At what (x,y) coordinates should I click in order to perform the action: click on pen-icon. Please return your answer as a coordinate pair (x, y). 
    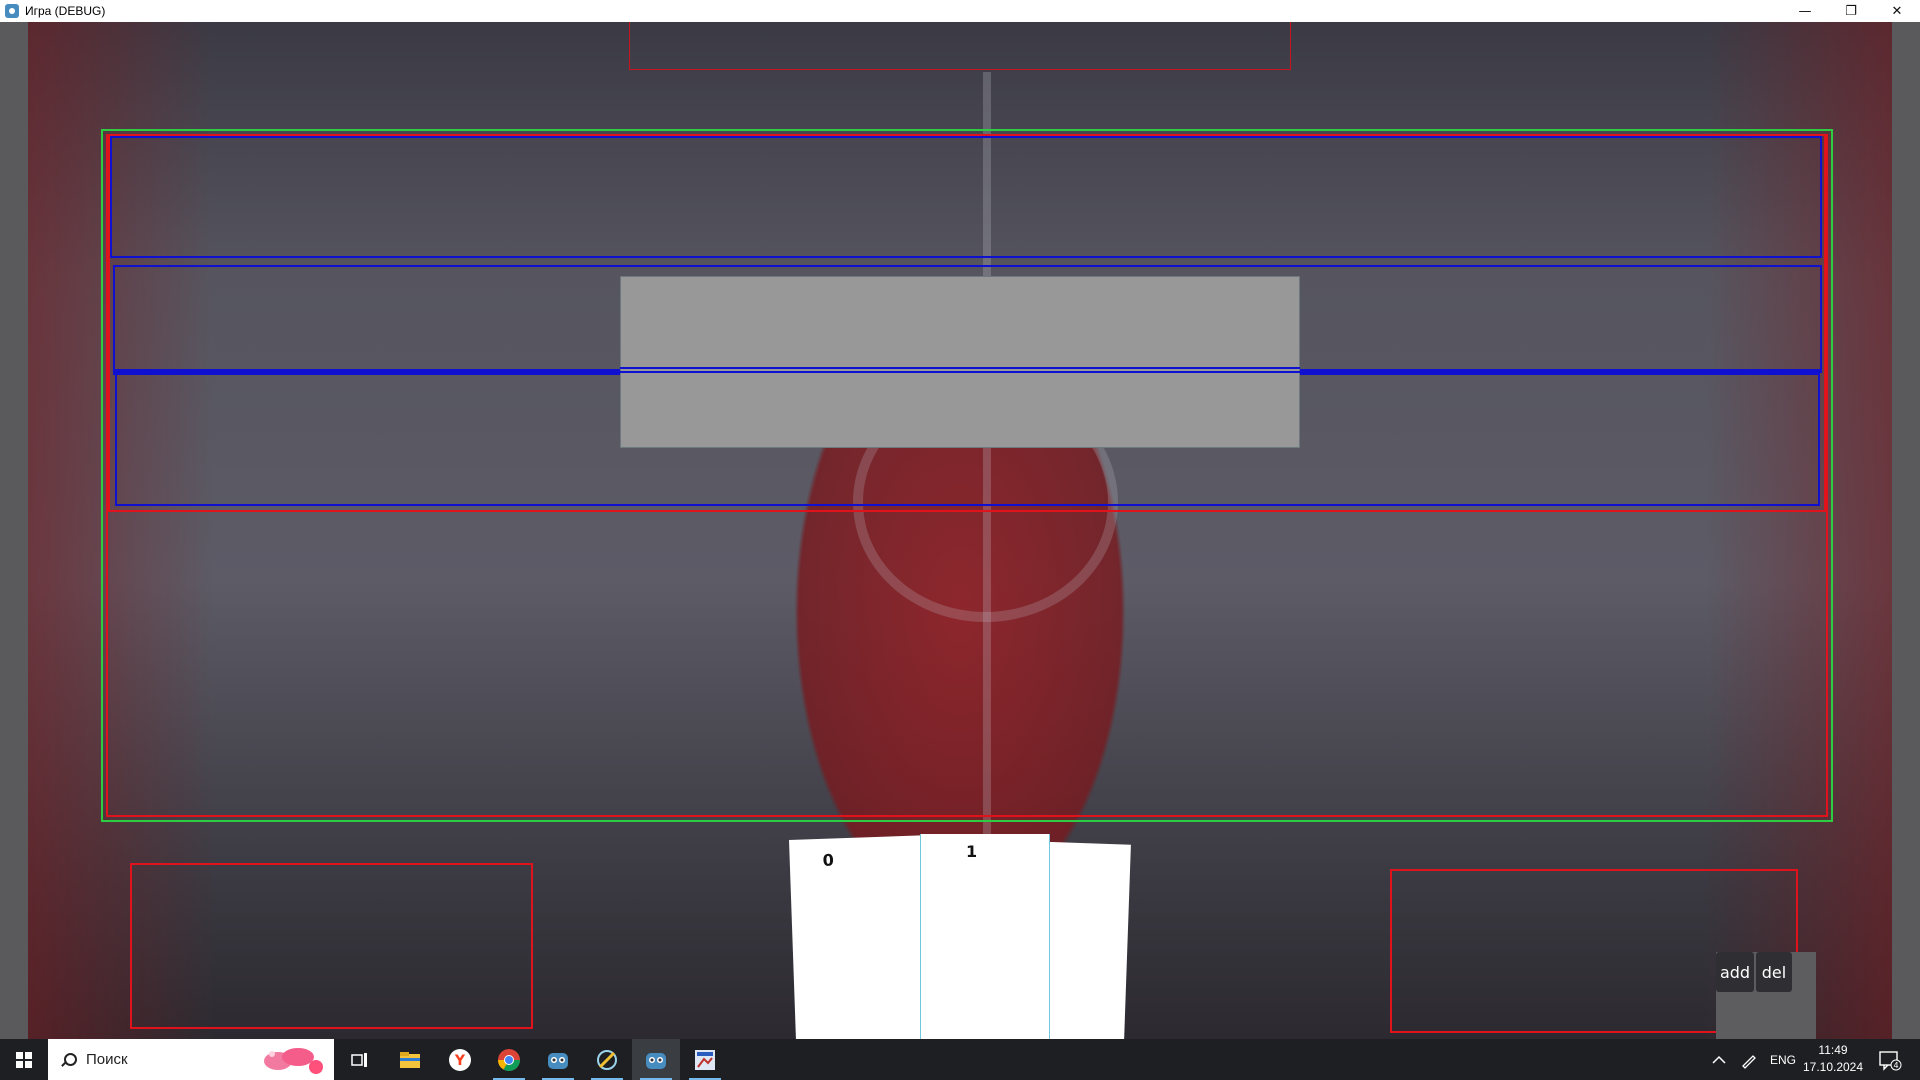
    Looking at the image, I should click on (1749, 1059).